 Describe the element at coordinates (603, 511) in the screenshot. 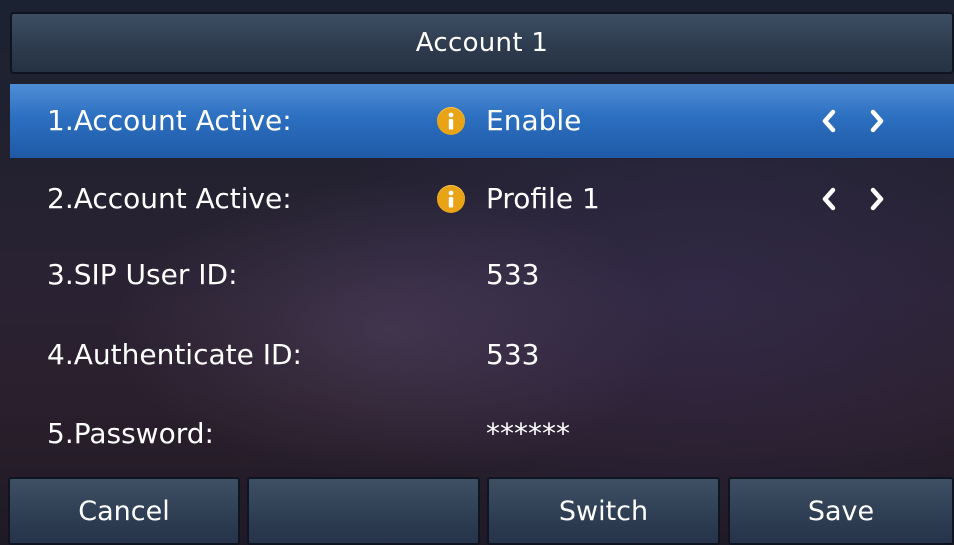

I see `switch-button: Switch` at that location.